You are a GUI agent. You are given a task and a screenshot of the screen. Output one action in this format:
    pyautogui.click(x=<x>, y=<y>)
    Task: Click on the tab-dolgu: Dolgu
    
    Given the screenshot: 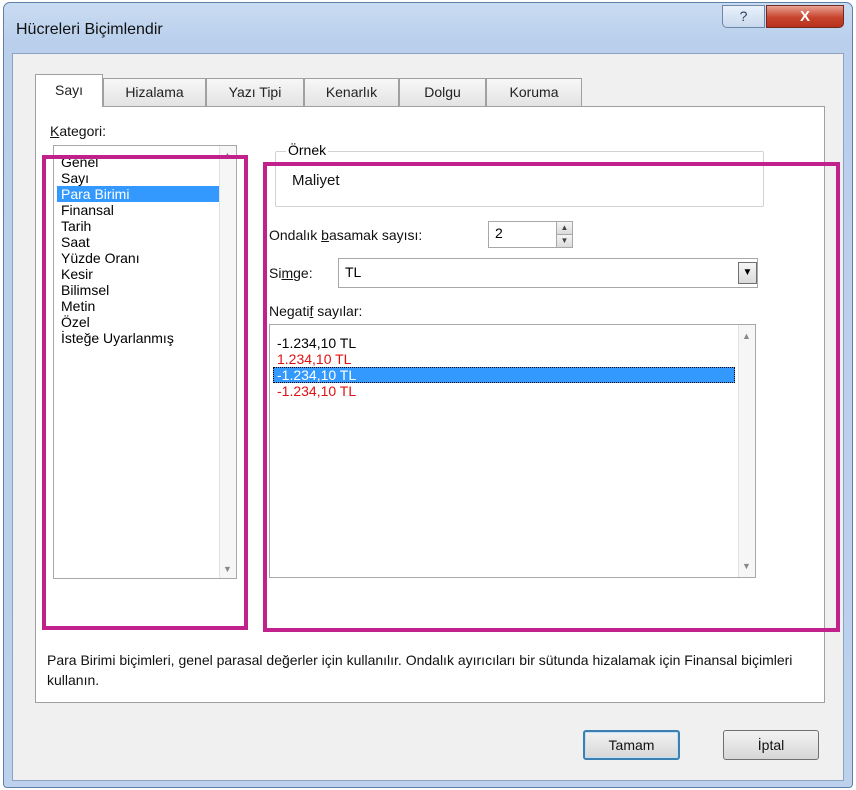 What is the action you would take?
    pyautogui.click(x=442, y=92)
    